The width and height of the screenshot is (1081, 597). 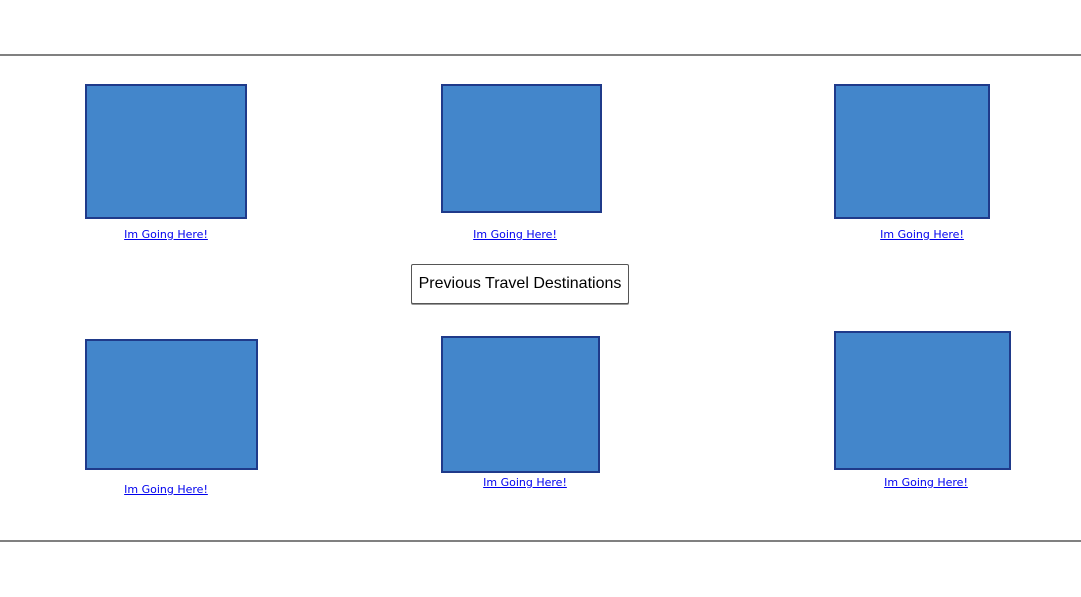 What do you see at coordinates (525, 482) in the screenshot?
I see `destination-link-5: Im Going Here!` at bounding box center [525, 482].